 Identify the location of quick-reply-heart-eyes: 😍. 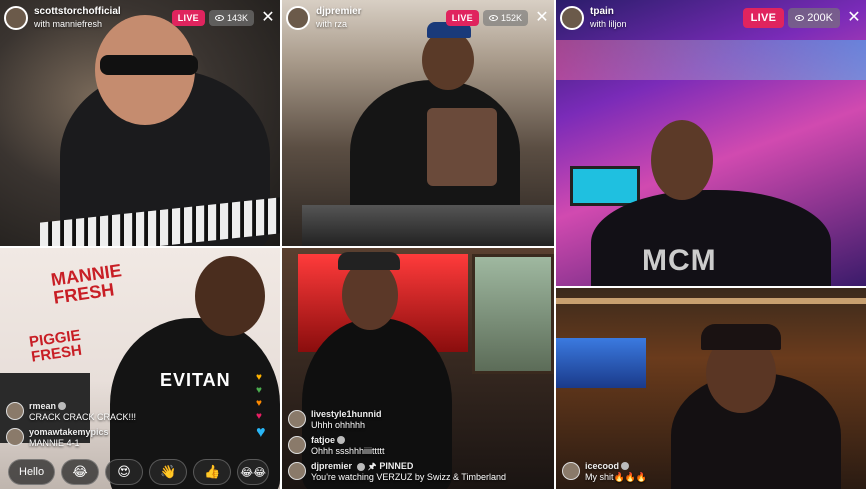
(124, 472).